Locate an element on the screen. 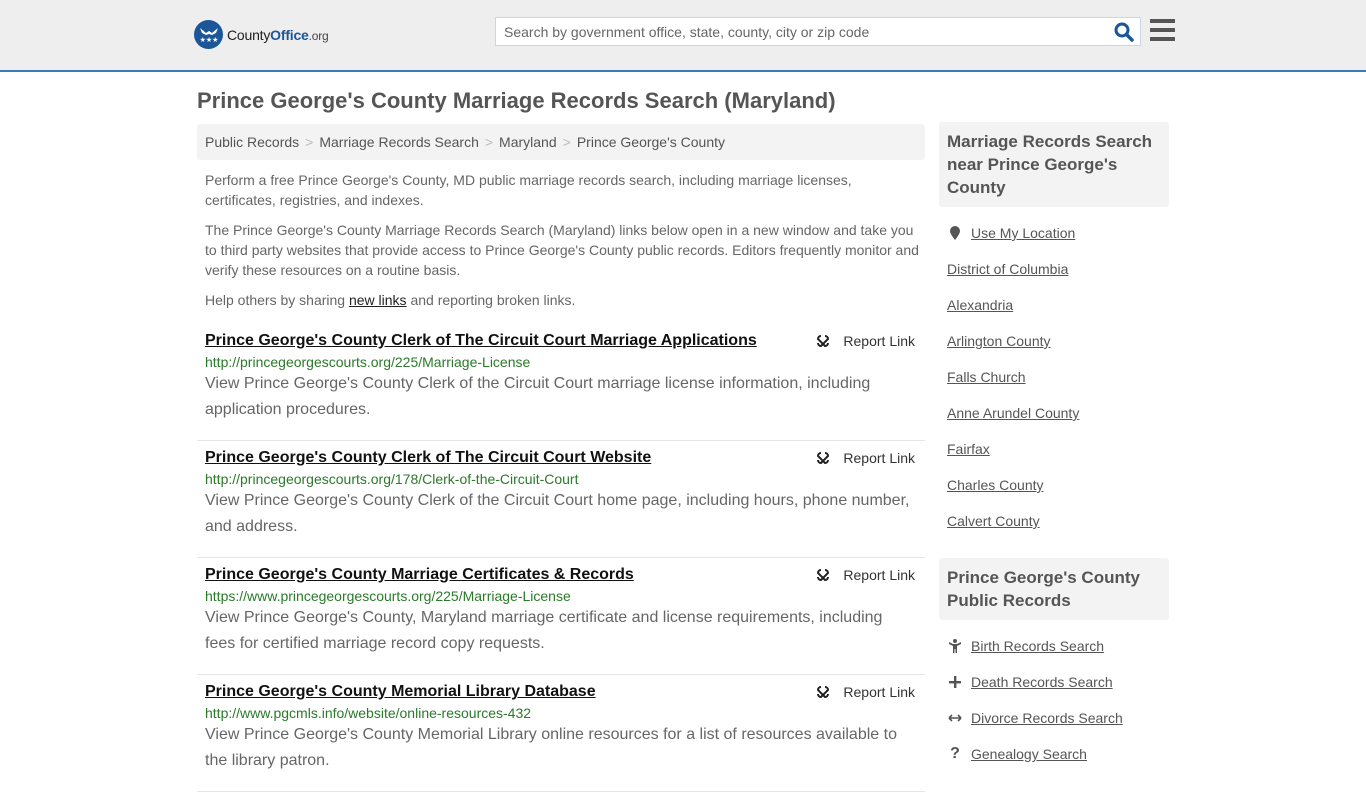  nearby-item: Falls Church is located at coordinates (1054, 377).